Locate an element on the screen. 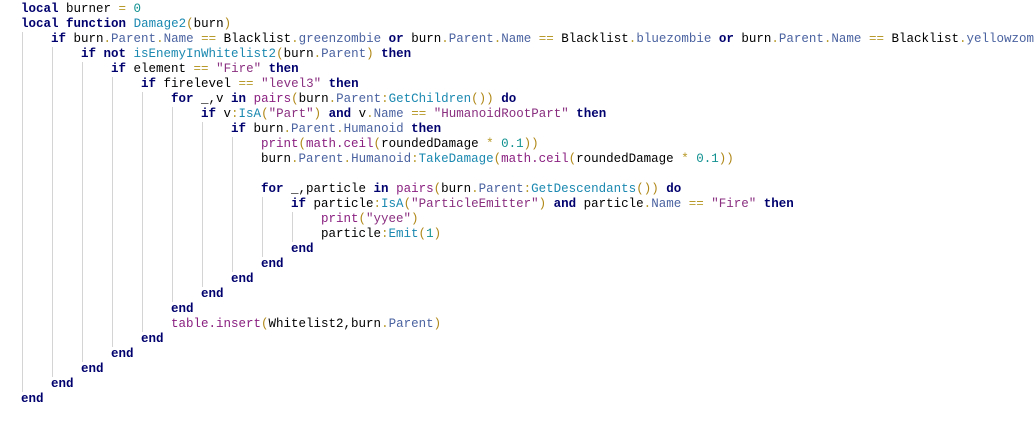 The width and height of the screenshot is (1035, 427). code-token: Name is located at coordinates (178, 39).